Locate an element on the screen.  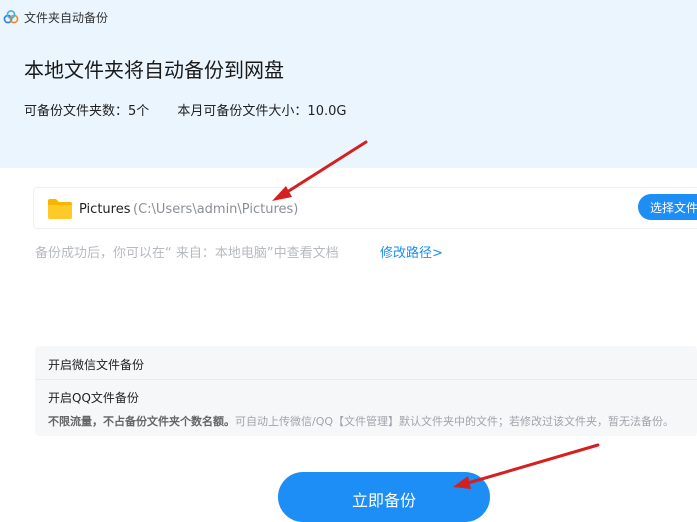
backup-now-button: 立即备份 is located at coordinates (384, 497).